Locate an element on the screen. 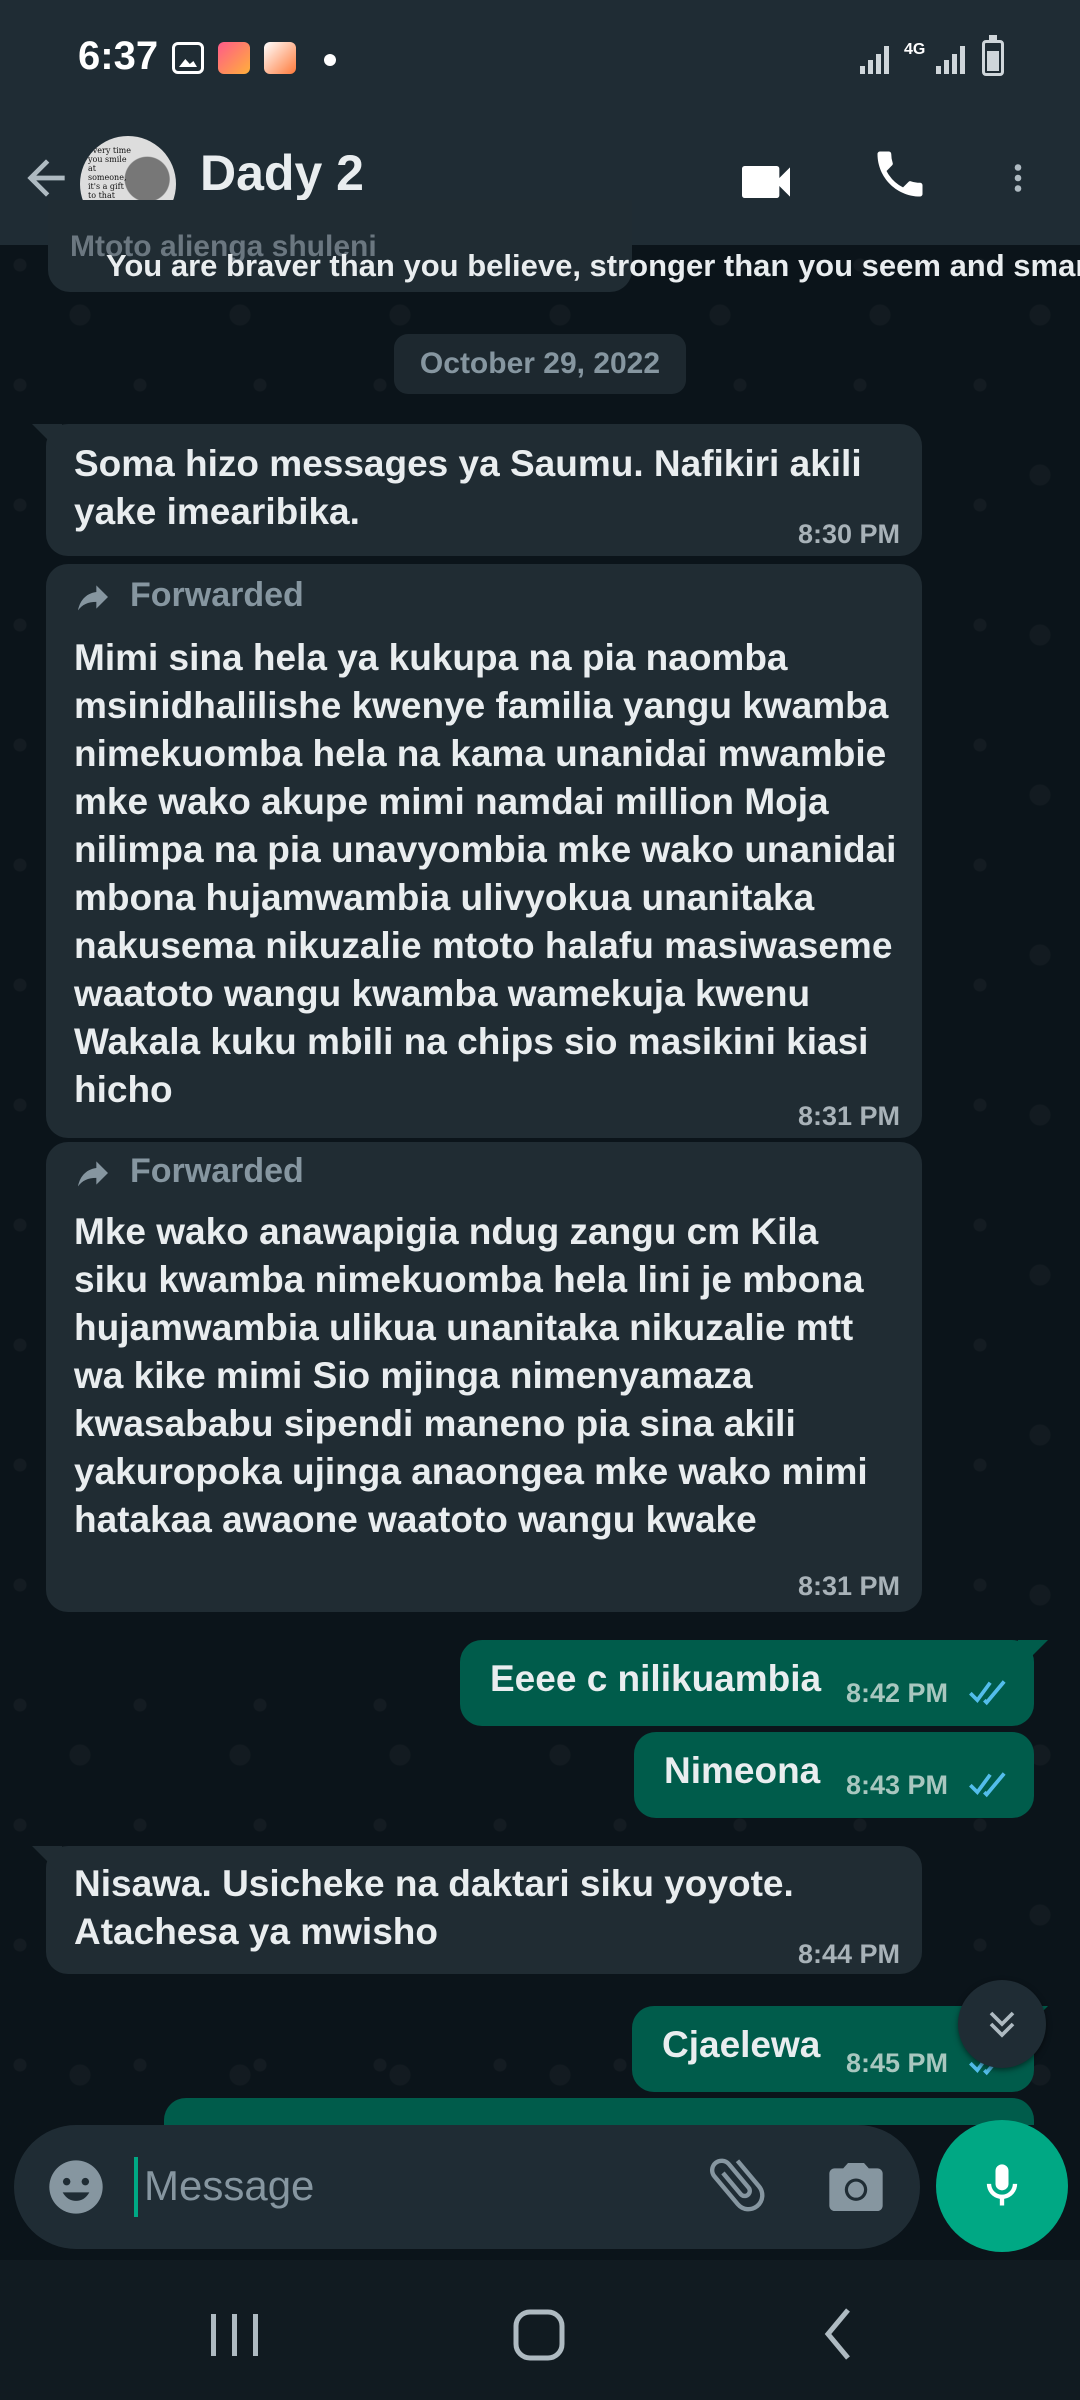  message-time: 8:45 PM is located at coordinates (897, 2063).